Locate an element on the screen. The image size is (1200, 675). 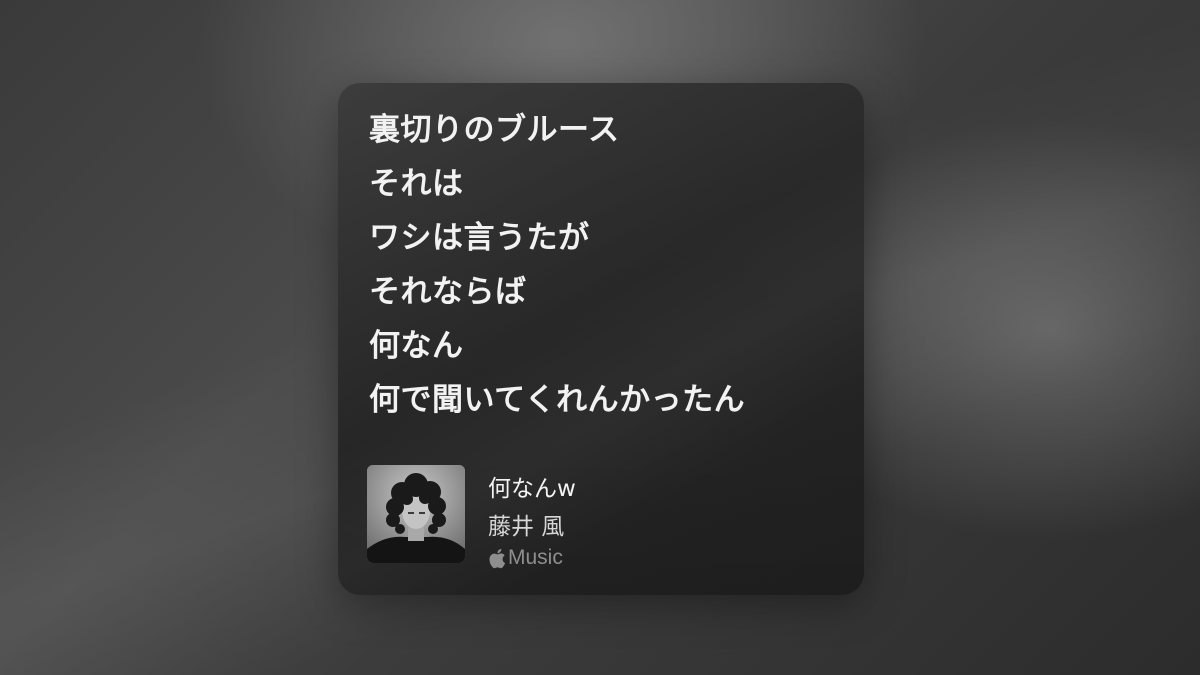
lyric-line-6: 何で聞いてくれんかったん is located at coordinates (557, 400).